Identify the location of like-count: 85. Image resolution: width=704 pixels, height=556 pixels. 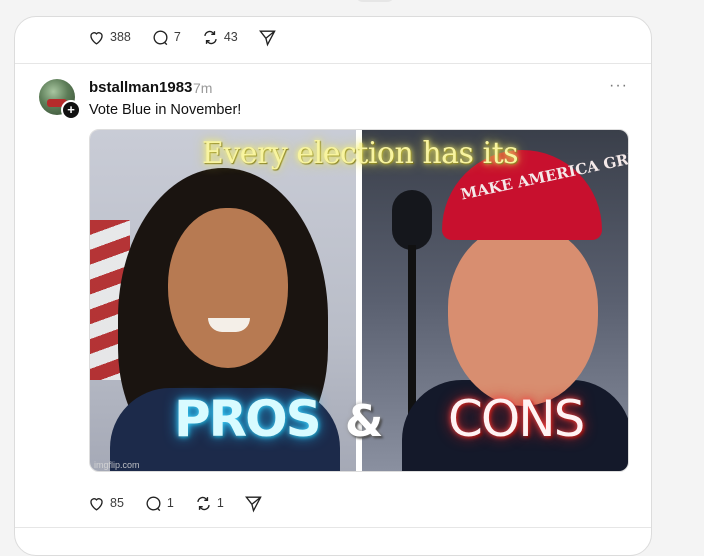
(117, 503).